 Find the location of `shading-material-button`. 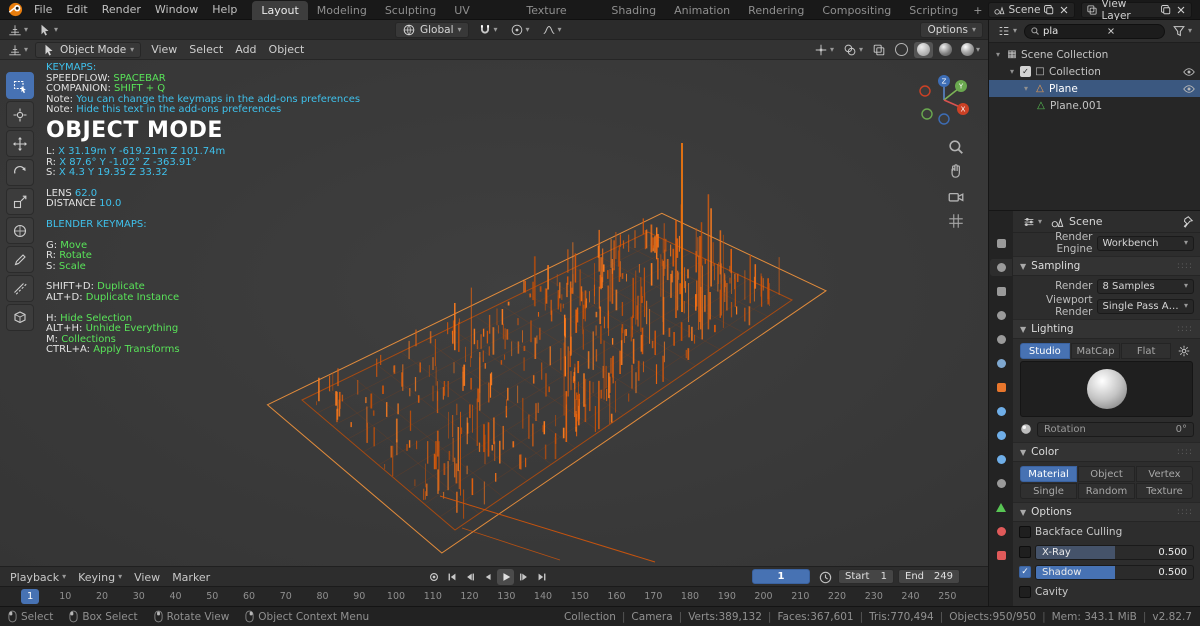

shading-material-button is located at coordinates (945, 50).